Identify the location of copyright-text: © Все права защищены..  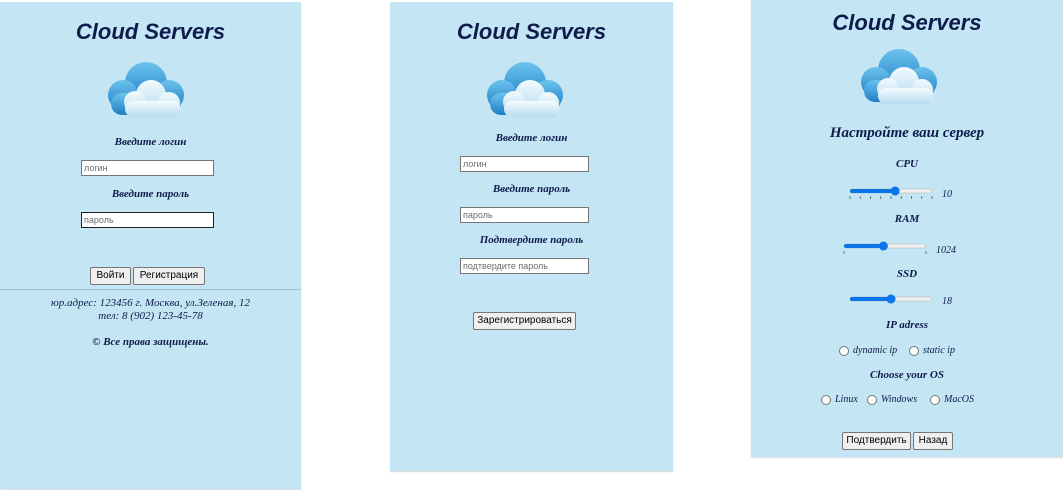
(150, 342).